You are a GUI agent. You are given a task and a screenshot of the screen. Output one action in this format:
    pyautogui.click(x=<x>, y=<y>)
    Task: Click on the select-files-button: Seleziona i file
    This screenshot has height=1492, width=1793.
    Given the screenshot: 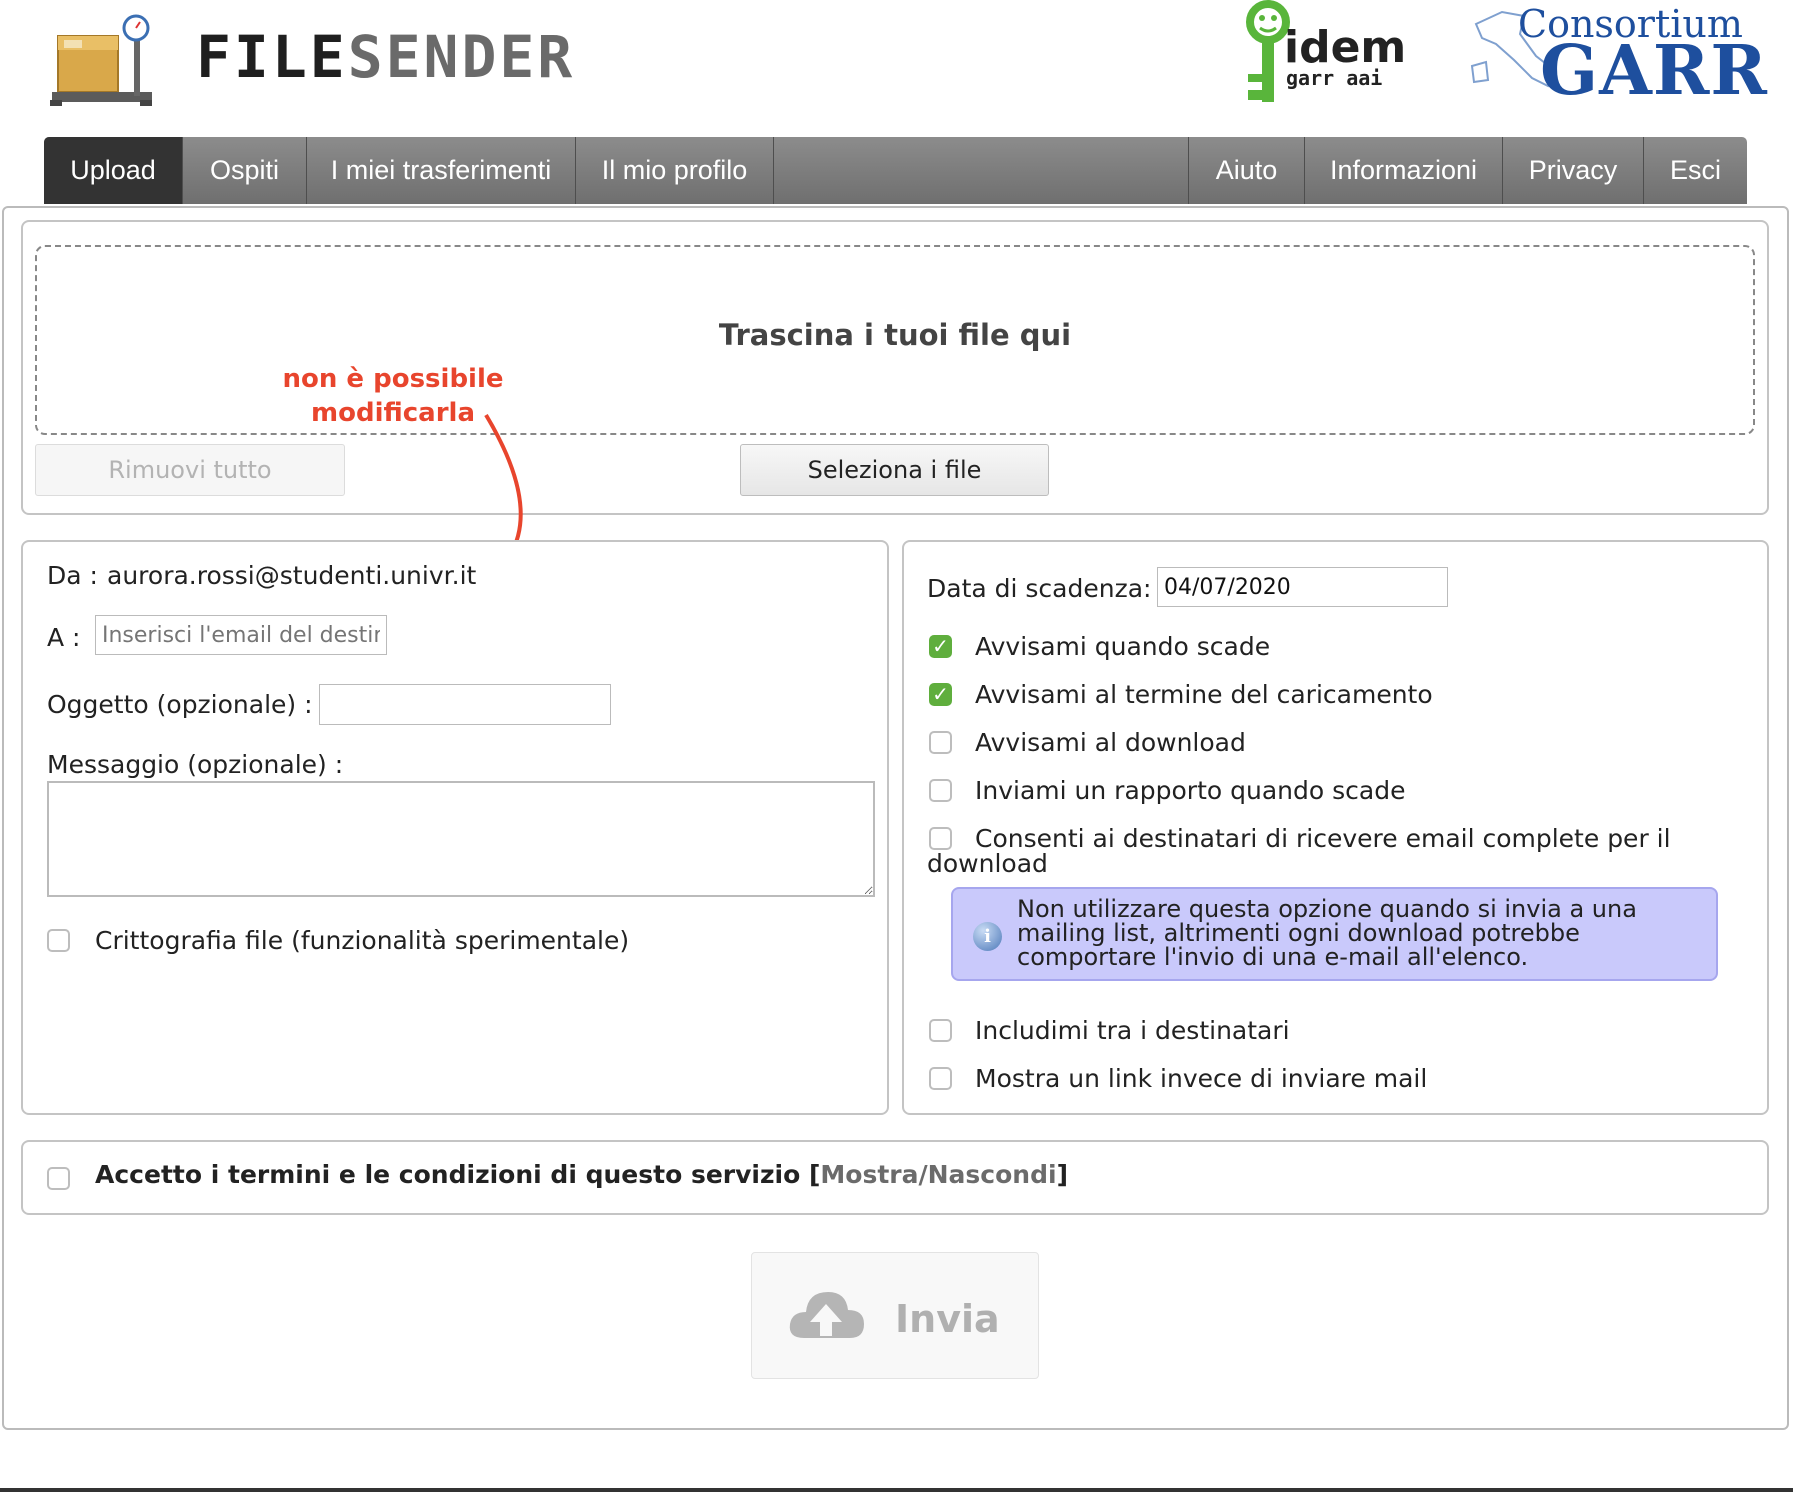 What is the action you would take?
    pyautogui.click(x=894, y=470)
    